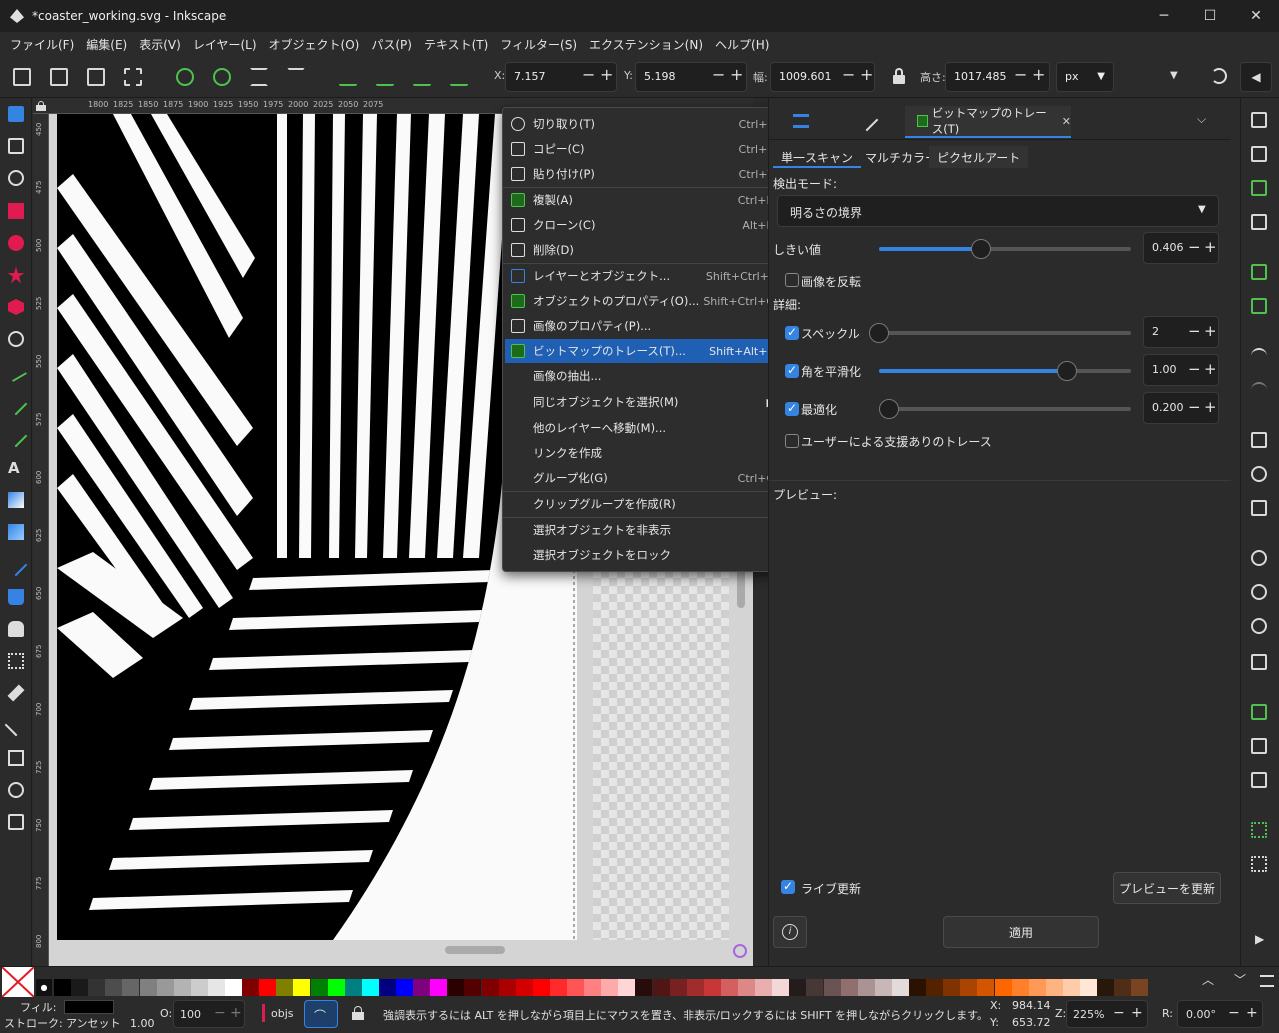  Describe the element at coordinates (644, 530) in the screenshot. I see `menu-item-hide-selected: 選択オブジェクトを非表示` at that location.